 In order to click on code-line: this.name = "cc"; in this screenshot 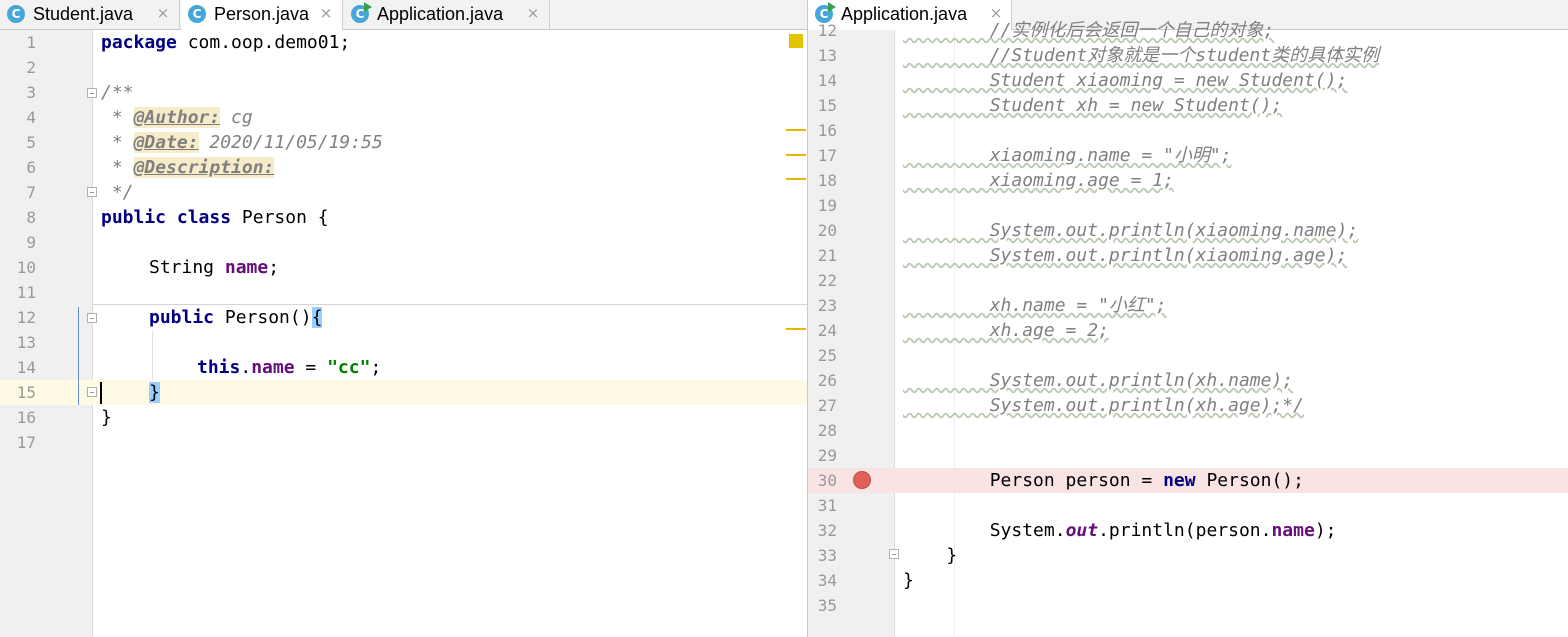, I will do `click(289, 367)`.